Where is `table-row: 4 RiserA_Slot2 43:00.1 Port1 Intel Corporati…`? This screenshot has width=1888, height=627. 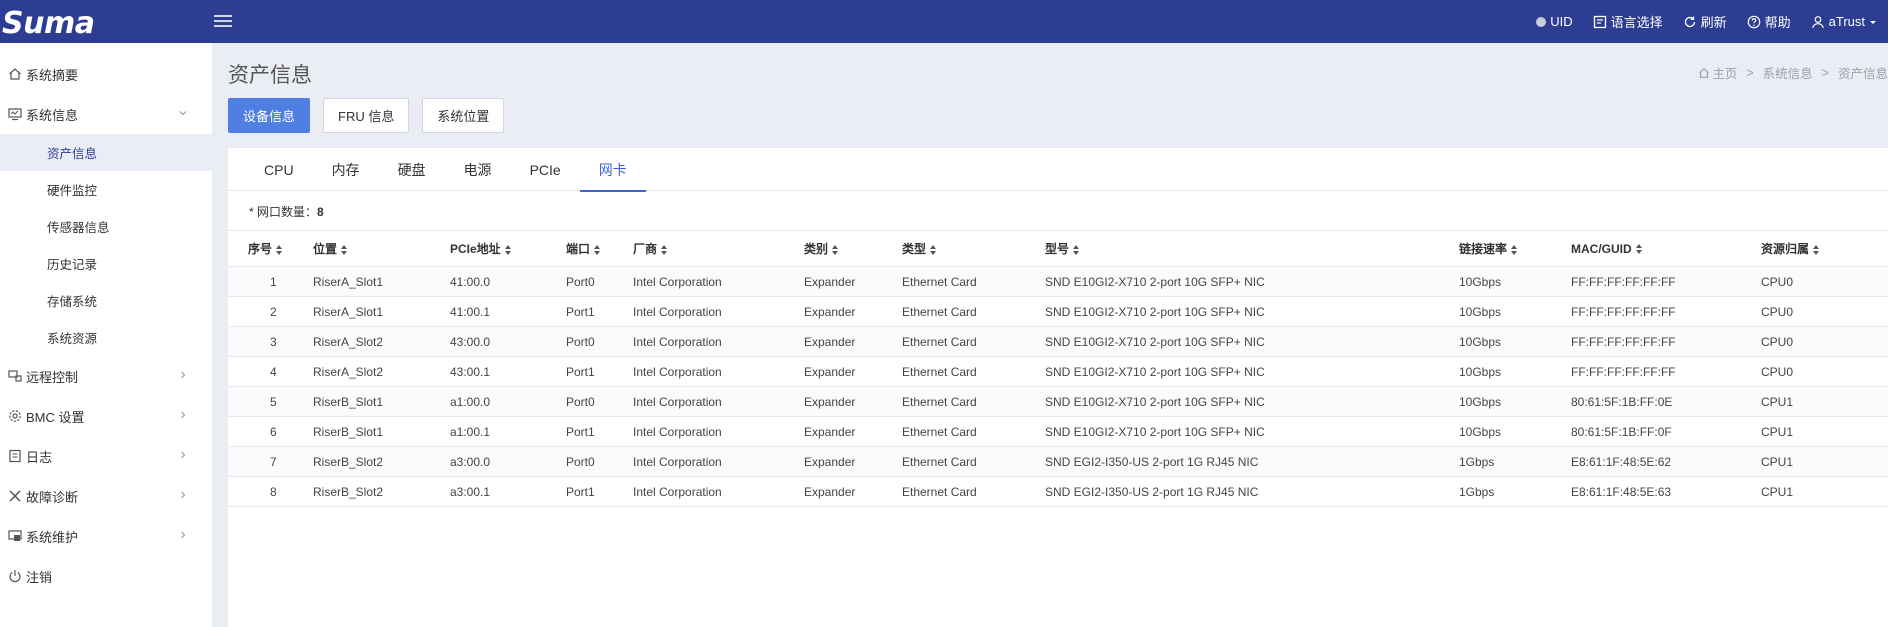
table-row: 4 RiserA_Slot2 43:00.1 Port1 Intel Corporati… is located at coordinates (1058, 371).